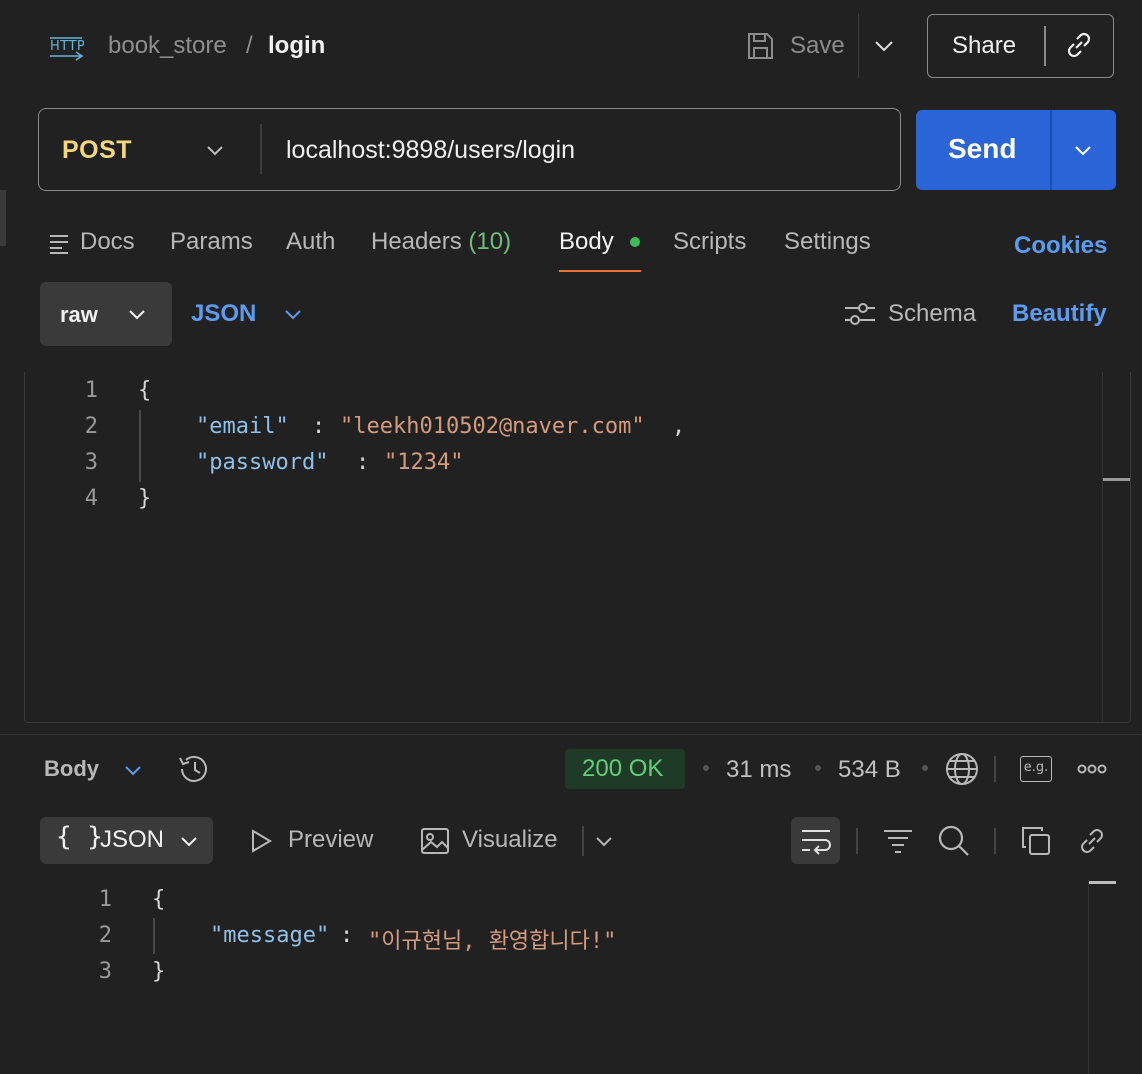 The image size is (1142, 1074). I want to click on response-format-label: JSON, so click(132, 839).